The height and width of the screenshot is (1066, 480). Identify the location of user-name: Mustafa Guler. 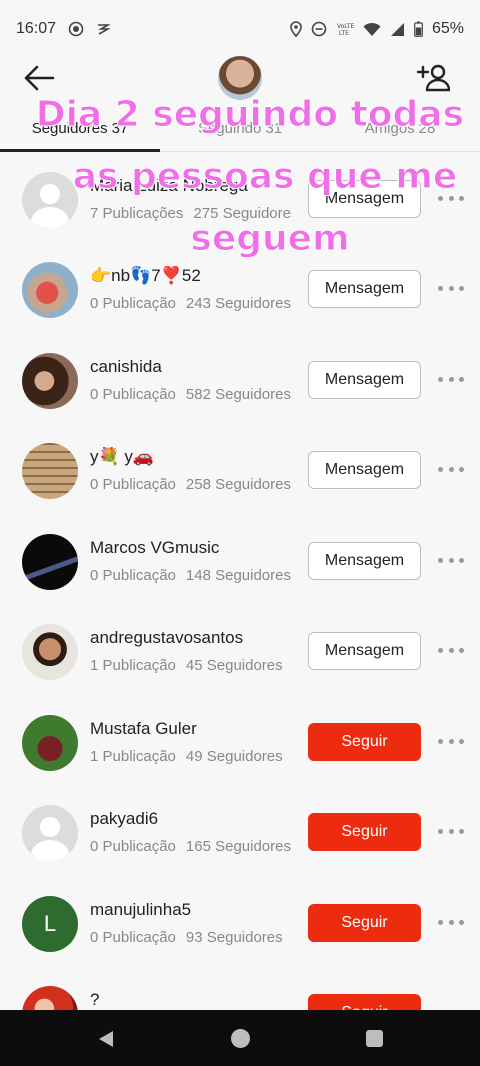
(143, 728).